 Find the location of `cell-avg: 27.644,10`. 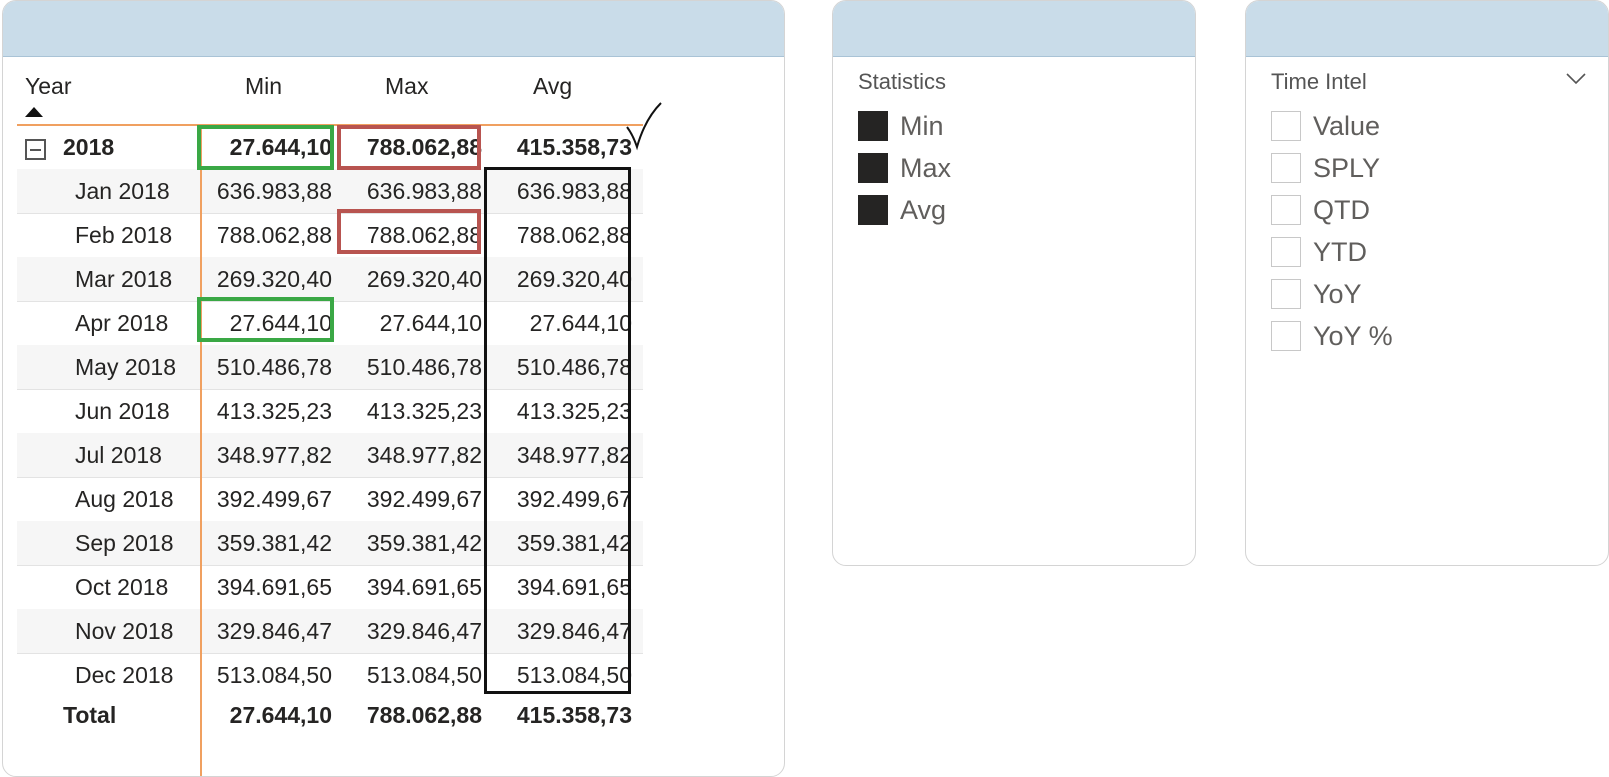

cell-avg: 27.644,10 is located at coordinates (580, 323).